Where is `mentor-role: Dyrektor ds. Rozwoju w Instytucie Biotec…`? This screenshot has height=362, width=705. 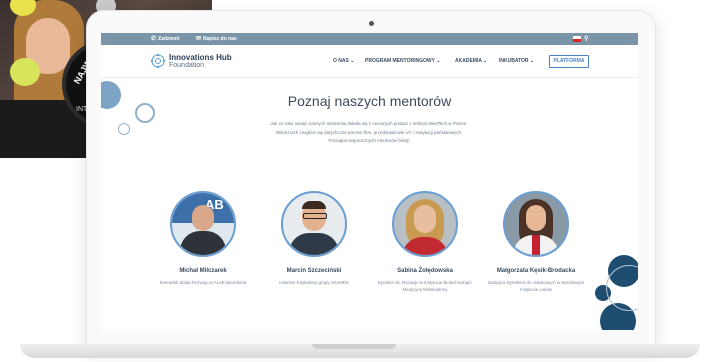
mentor-role: Dyrektor ds. Rozwoju w Instytucie Biotec… is located at coordinates (425, 286).